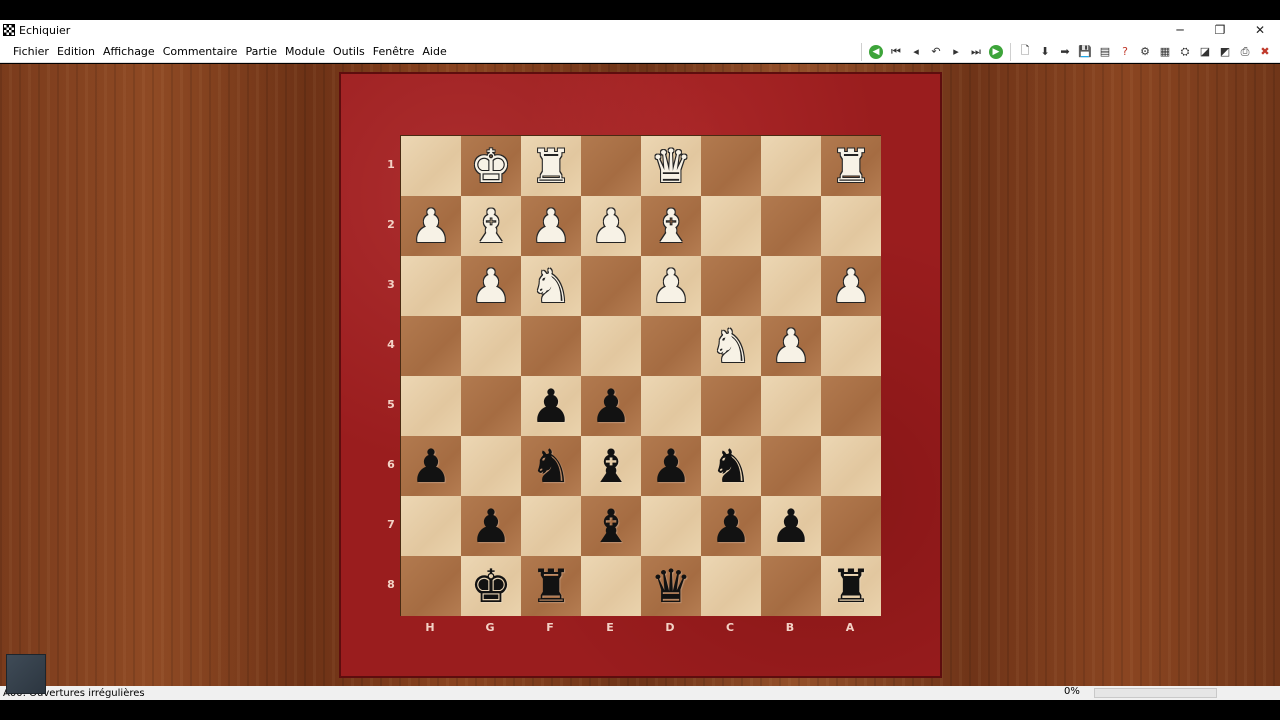 The width and height of the screenshot is (1280, 720). I want to click on square-h1, so click(431, 166).